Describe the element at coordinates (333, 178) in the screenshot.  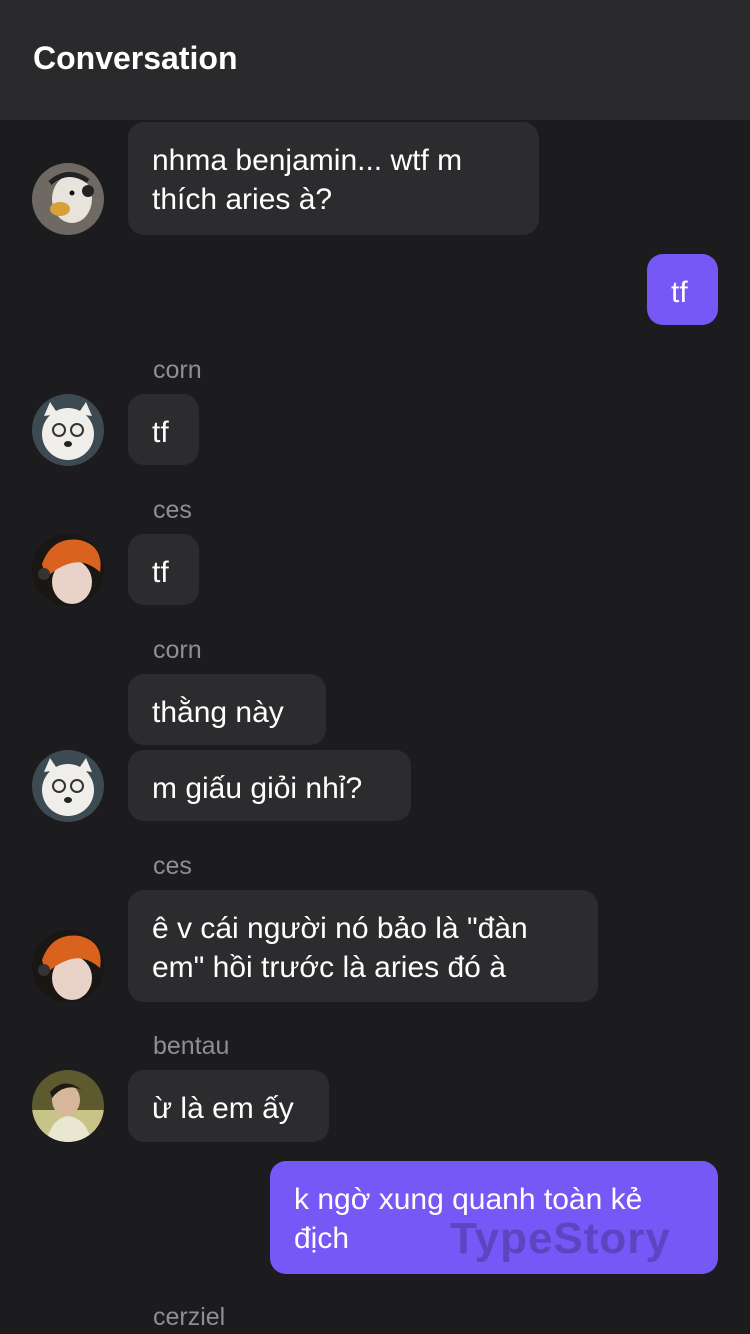
I see `message-bubble: nhma benjamin... wtf m thích aries à?` at that location.